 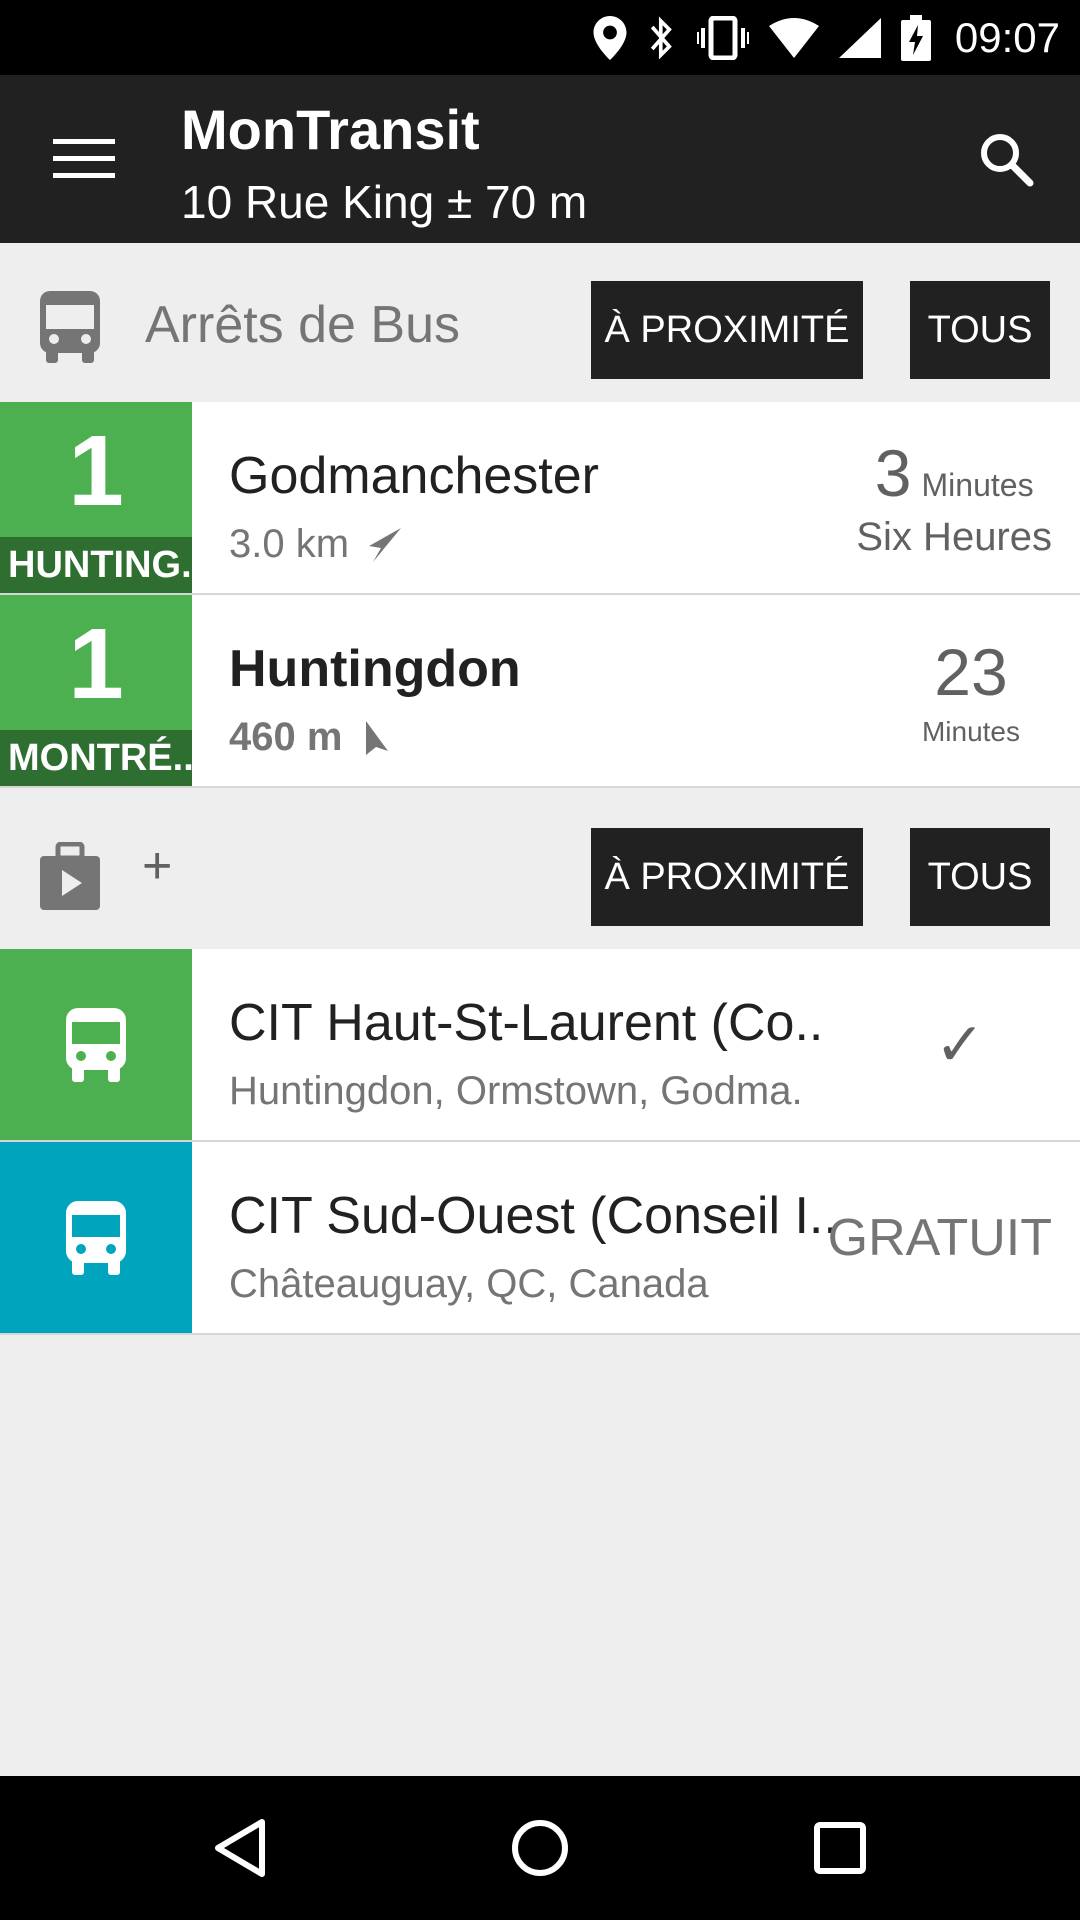 What do you see at coordinates (286, 737) in the screenshot?
I see `stop-distance: 460 m` at bounding box center [286, 737].